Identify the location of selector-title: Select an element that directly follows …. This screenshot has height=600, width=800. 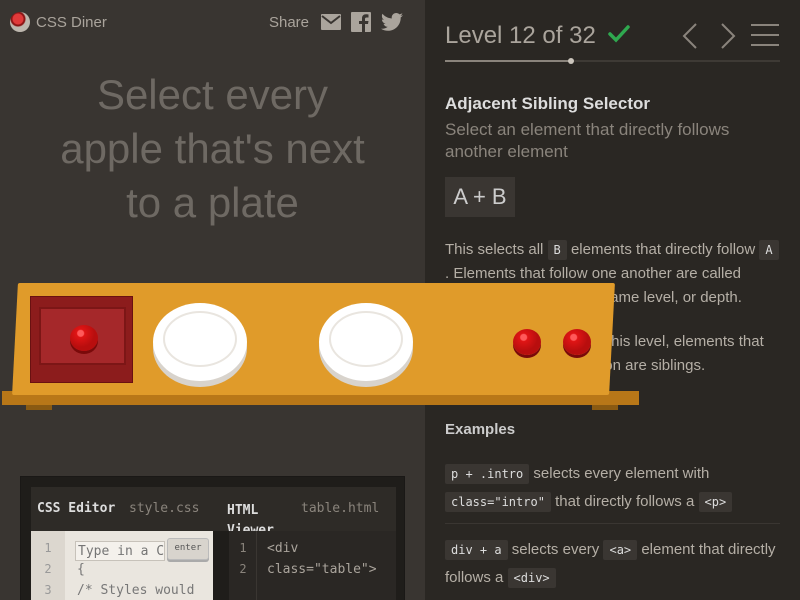
(587, 140).